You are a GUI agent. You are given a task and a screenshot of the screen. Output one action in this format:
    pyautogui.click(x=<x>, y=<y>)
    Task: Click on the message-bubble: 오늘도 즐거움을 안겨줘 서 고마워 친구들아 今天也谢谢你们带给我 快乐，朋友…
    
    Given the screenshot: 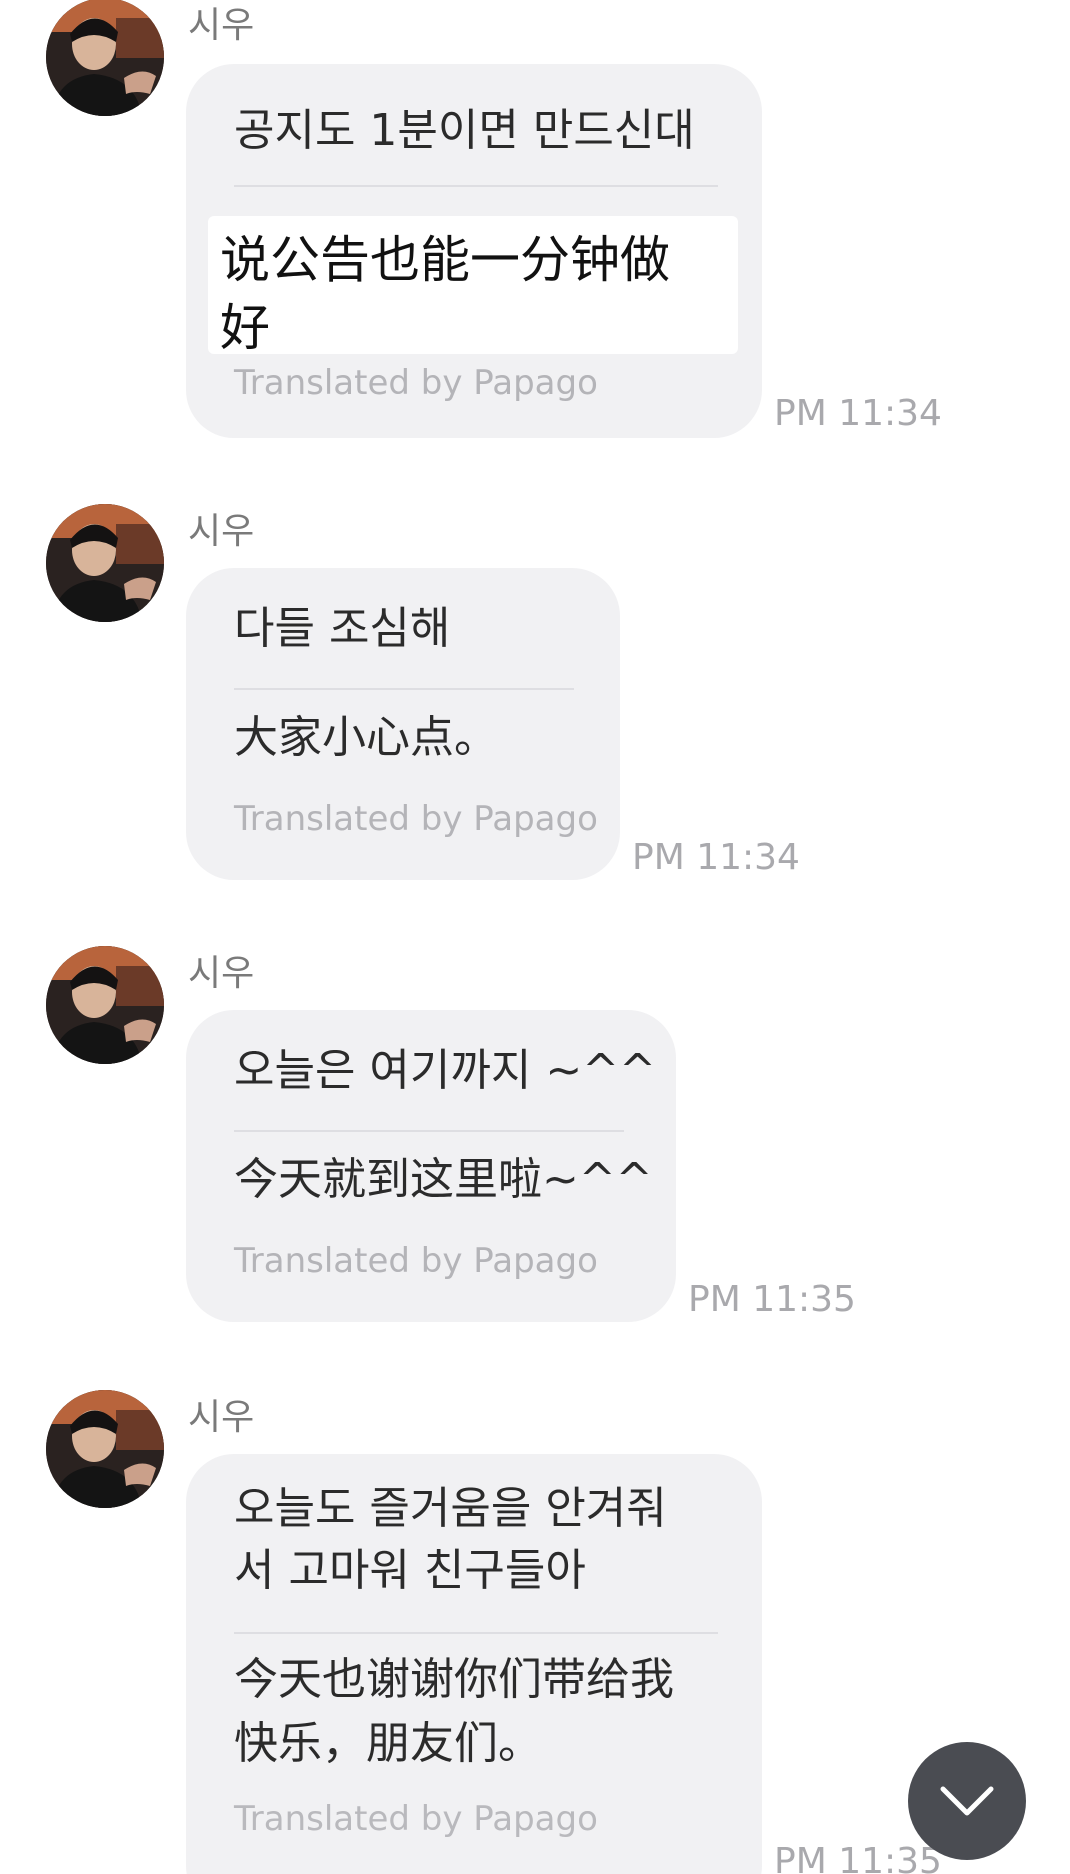 What is the action you would take?
    pyautogui.click(x=474, y=1664)
    